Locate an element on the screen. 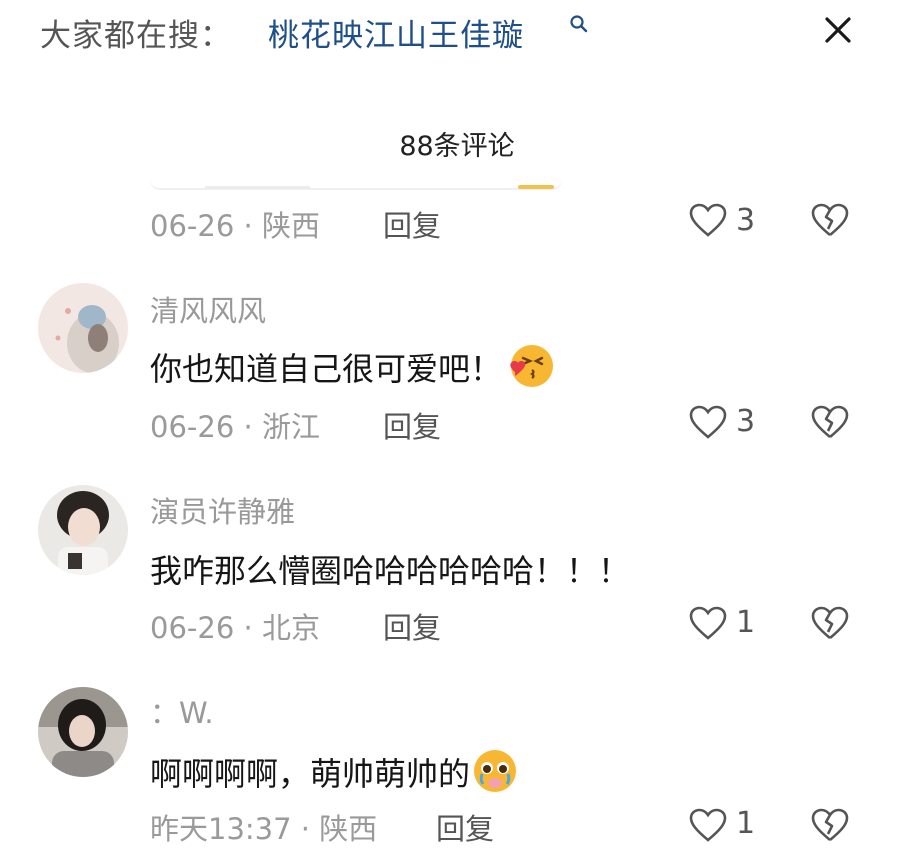  comment-meta: 06-26 · 陕西 is located at coordinates (235, 226).